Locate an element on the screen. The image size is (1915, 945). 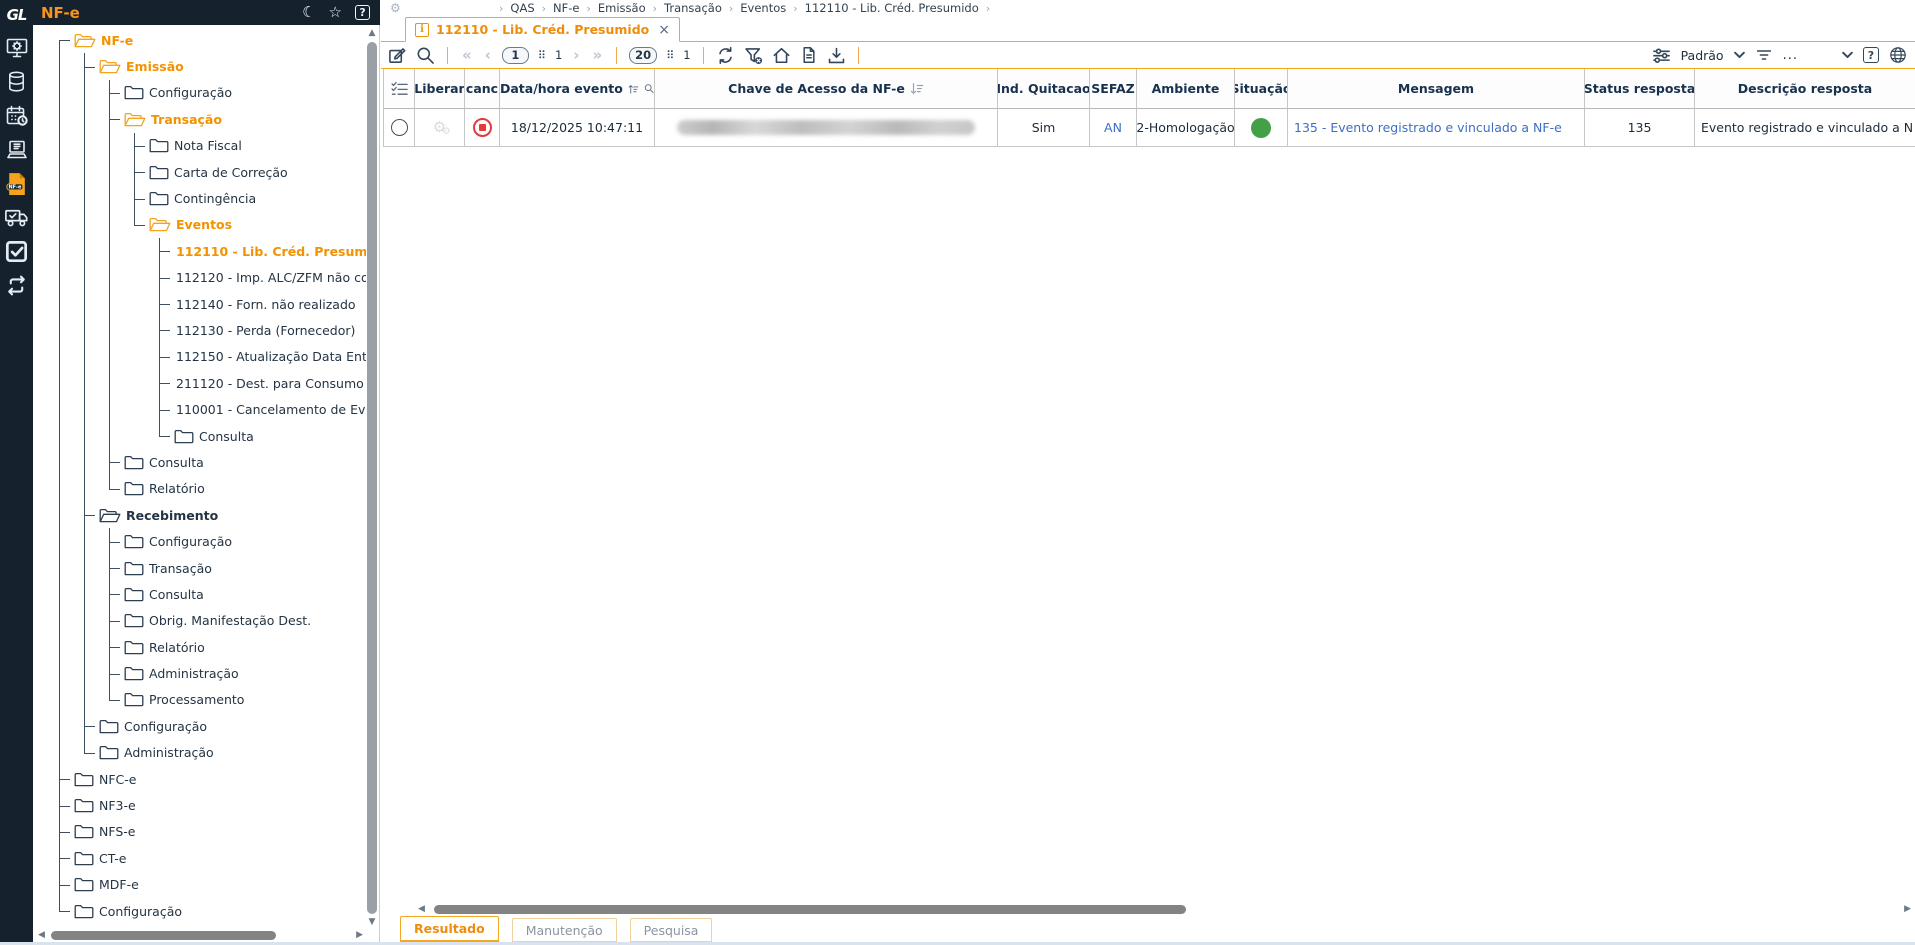
transfer-arrows-icon is located at coordinates (16, 285).